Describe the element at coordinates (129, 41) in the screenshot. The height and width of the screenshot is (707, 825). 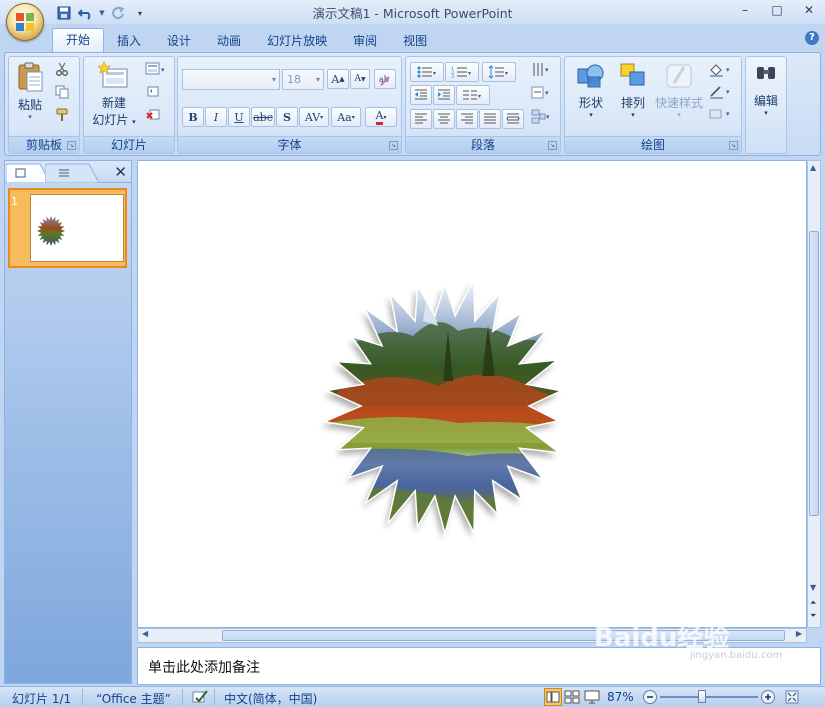
I see `tab-insert: 插入` at that location.